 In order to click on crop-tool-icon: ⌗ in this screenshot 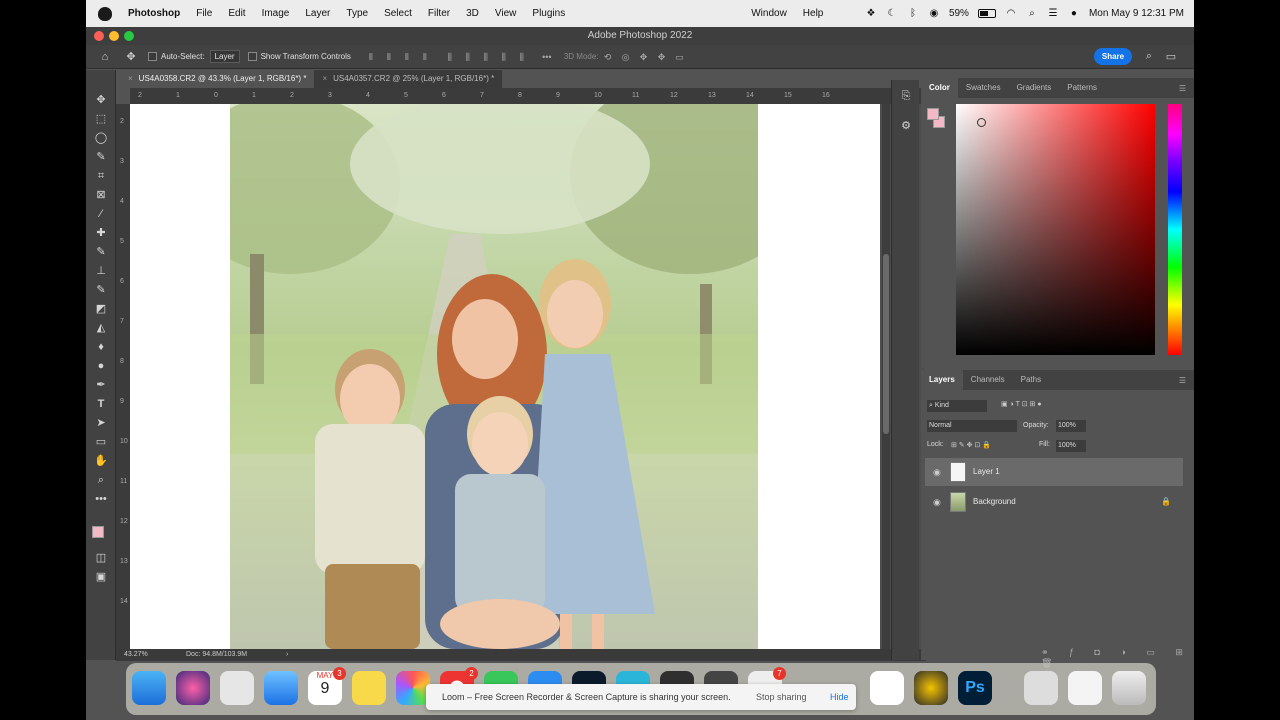, I will do `click(101, 176)`.